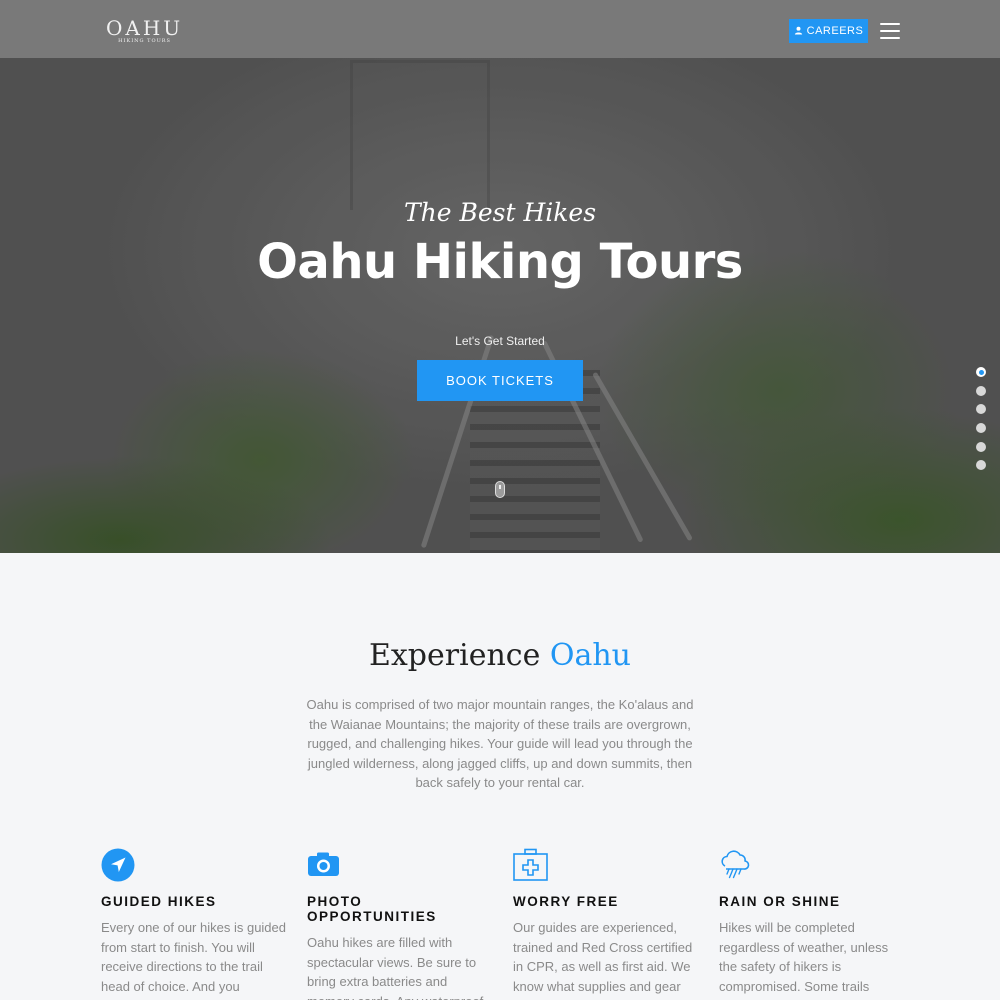  What do you see at coordinates (500, 262) in the screenshot?
I see `hero-title: Oahu Hiking Tours` at bounding box center [500, 262].